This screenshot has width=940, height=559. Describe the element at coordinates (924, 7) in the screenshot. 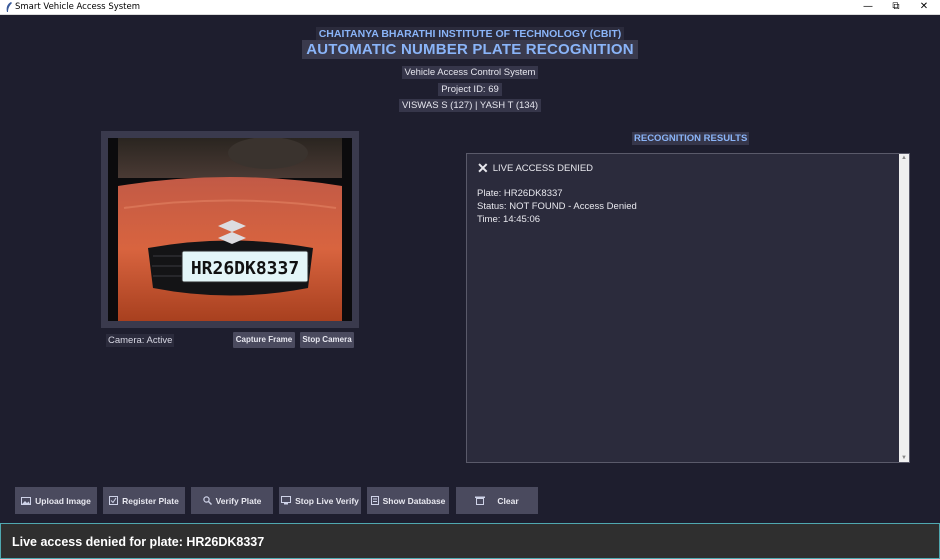

I see `close-button: ✕` at that location.